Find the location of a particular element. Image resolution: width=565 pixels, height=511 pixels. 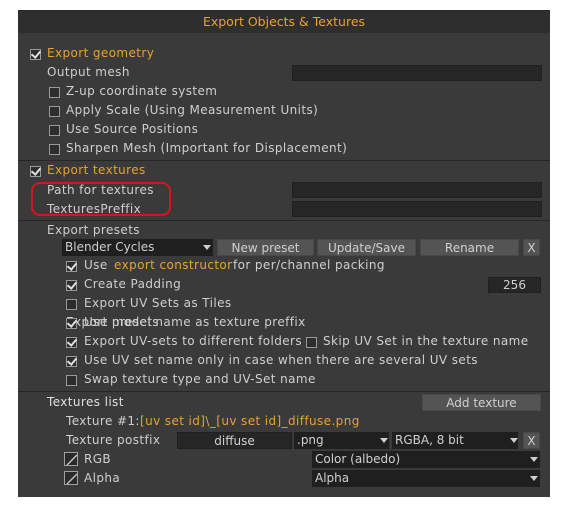

alpha-channel-value: Alpha is located at coordinates (332, 478).